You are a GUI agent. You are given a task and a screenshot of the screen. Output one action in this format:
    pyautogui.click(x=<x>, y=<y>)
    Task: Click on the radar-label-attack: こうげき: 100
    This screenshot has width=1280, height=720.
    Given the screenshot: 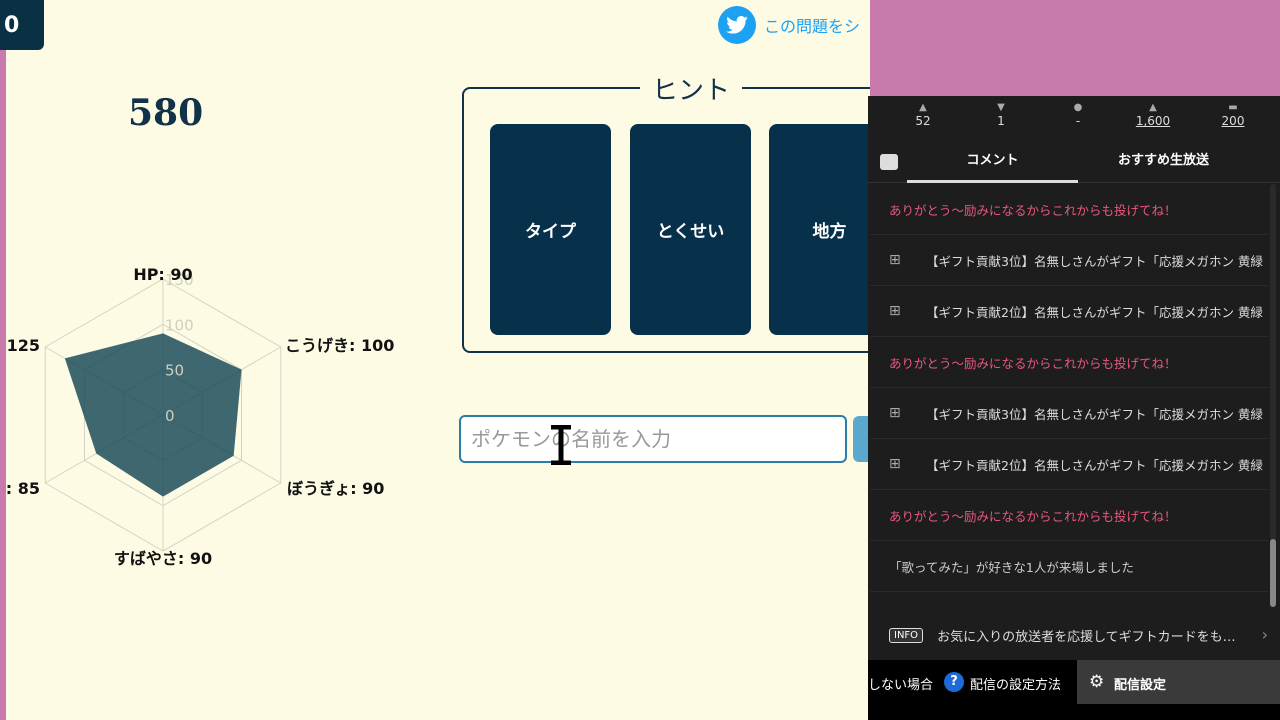 What is the action you would take?
    pyautogui.click(x=339, y=345)
    